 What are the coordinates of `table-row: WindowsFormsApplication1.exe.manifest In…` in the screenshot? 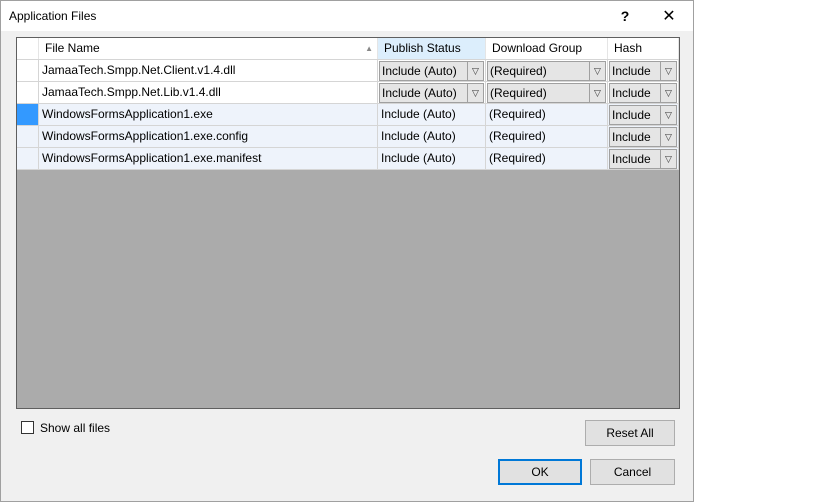 It's located at (348, 159).